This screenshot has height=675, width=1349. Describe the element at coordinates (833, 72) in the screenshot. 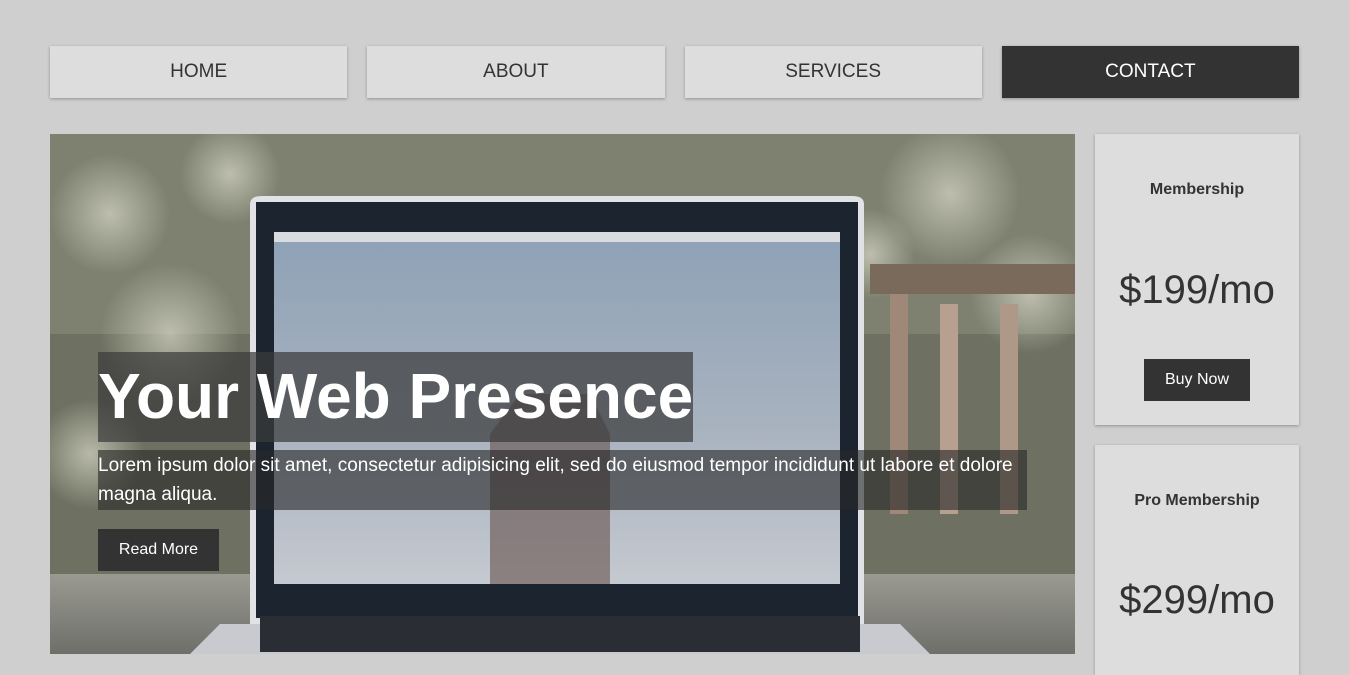

I see `nav-item-services: SERVICES` at that location.